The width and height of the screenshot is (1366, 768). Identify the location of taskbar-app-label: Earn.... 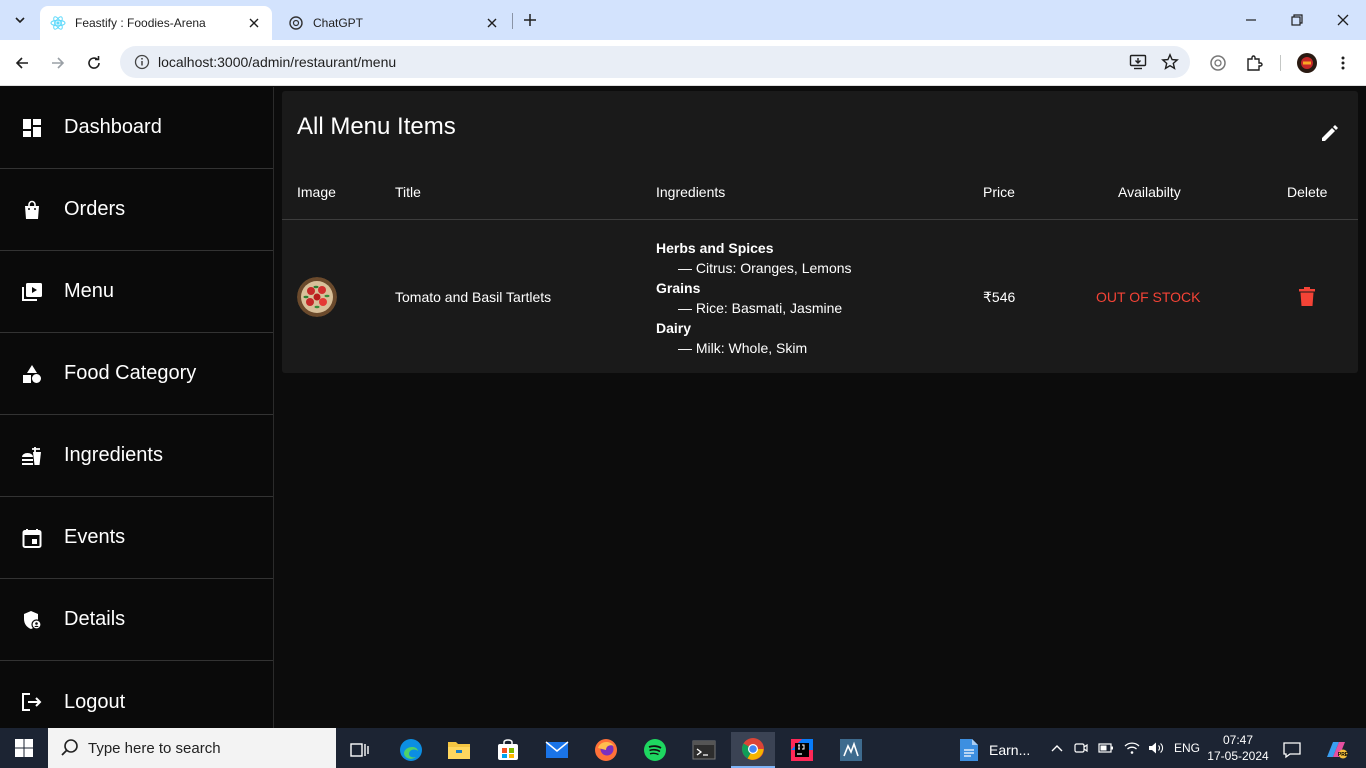
(1010, 750).